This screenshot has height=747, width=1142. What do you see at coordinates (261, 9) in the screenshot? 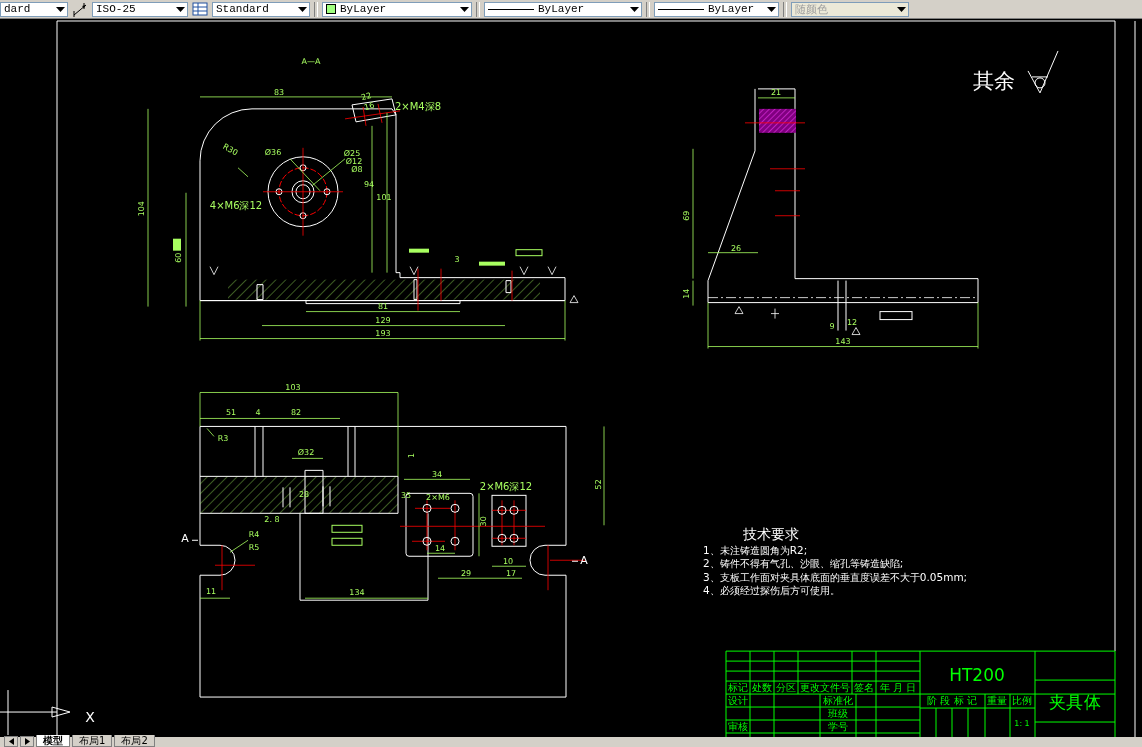
I see `toolbar-dropdown: Standard` at bounding box center [261, 9].